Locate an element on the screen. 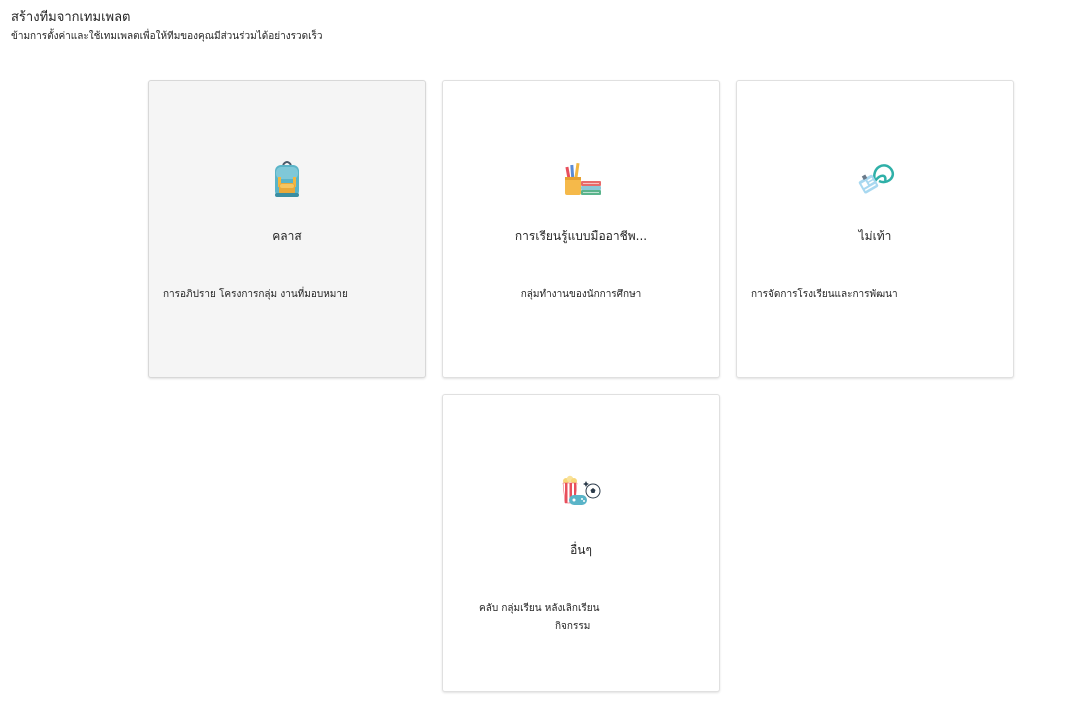 This screenshot has height=708, width=1072. card-description: การจัดการโรงเรียนและการพัฒนา is located at coordinates (824, 294).